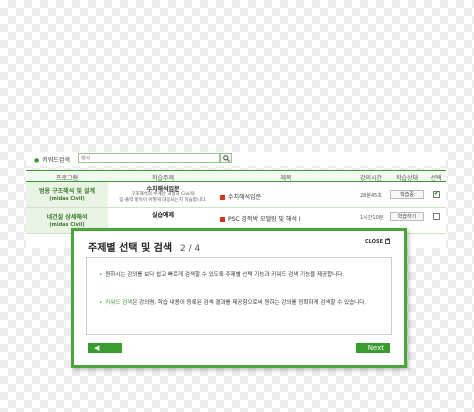 This screenshot has width=474, height=412. I want to click on course-title: 범용 구조해석 및 설계, so click(67, 191).